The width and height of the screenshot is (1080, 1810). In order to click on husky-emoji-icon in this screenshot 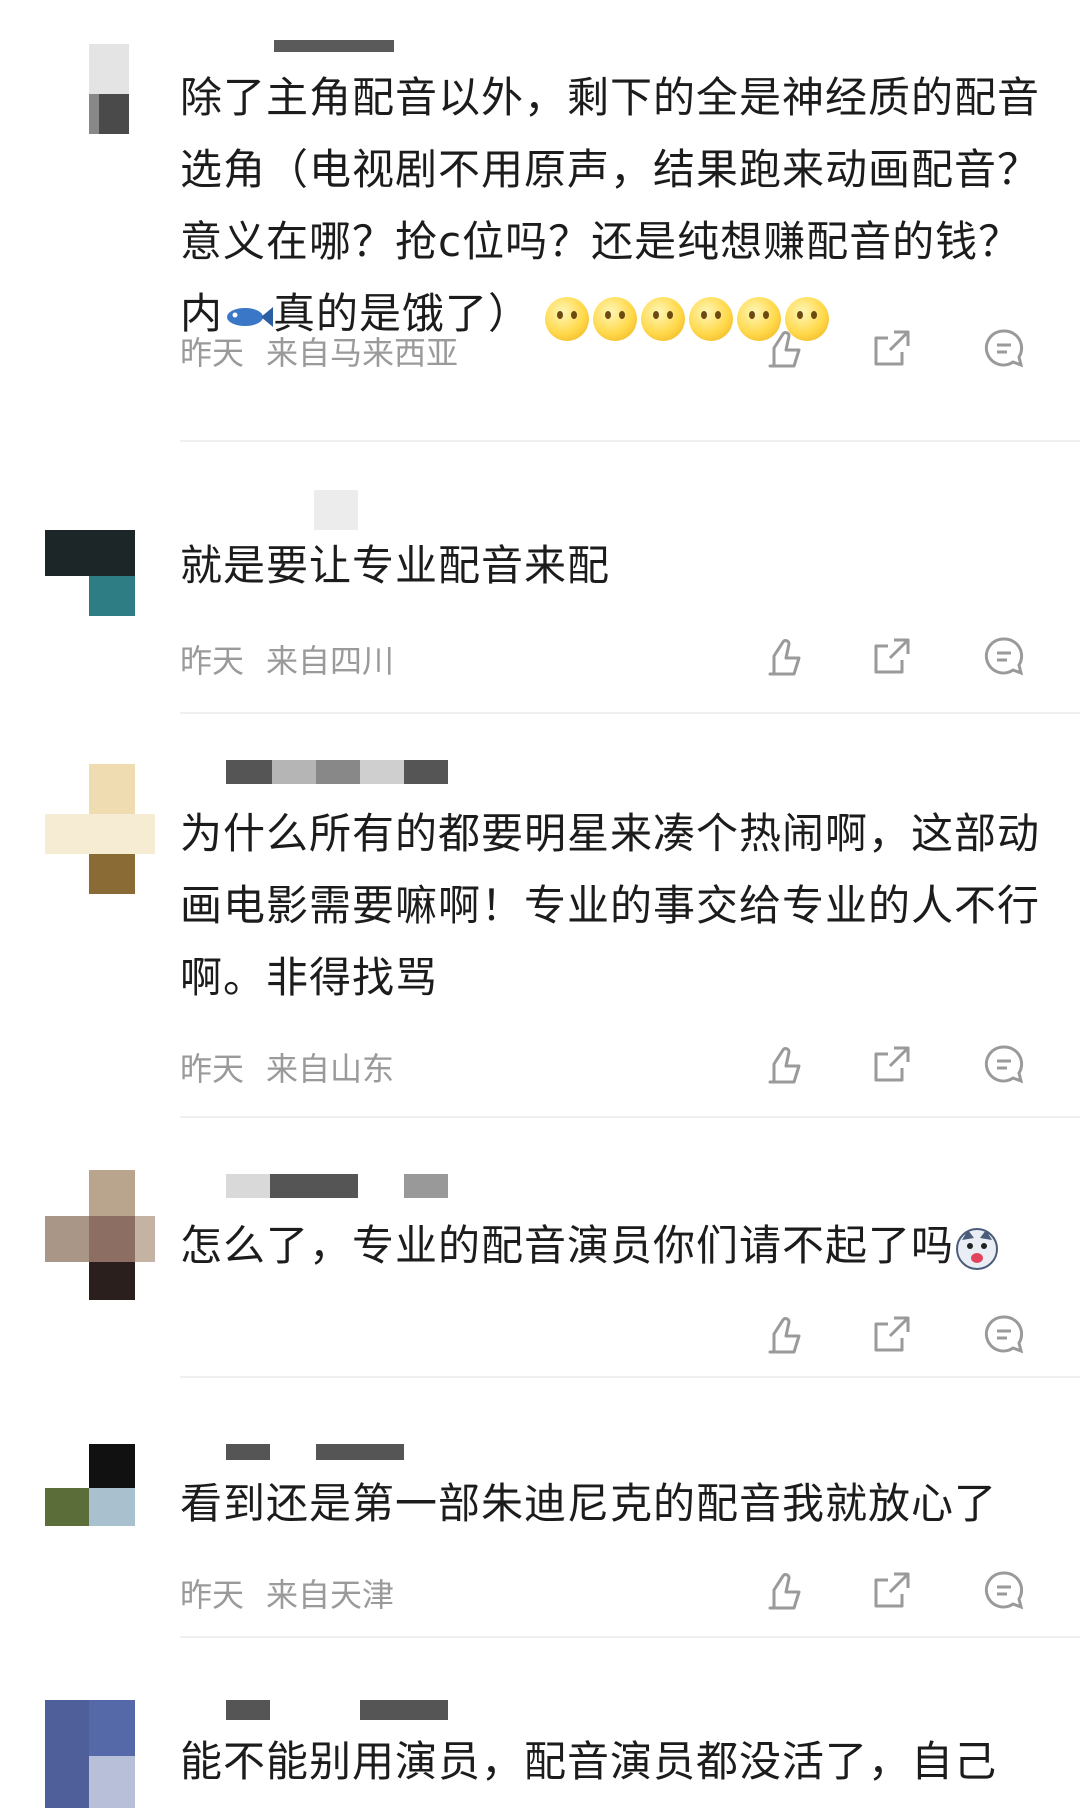, I will do `click(977, 1248)`.